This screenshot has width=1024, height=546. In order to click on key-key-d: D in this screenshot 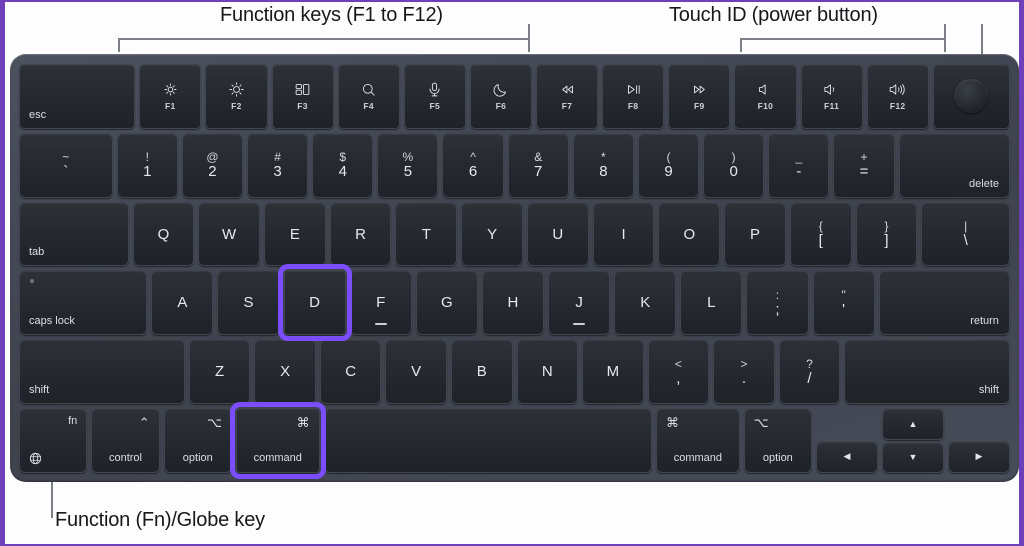, I will do `click(314, 303)`.